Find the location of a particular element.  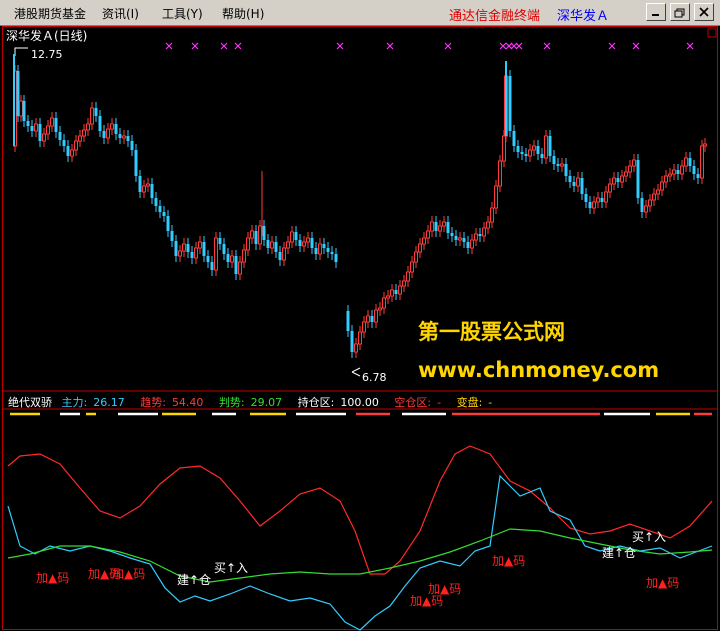

signal-label: 加▲码 is located at coordinates (445, 589).